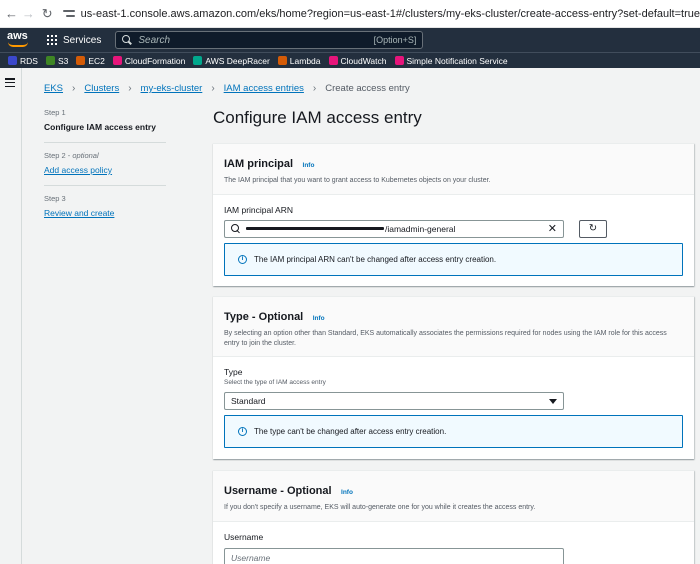  I want to click on iam-principal-arn-input: /iamadmin-general ✕, so click(394, 228).